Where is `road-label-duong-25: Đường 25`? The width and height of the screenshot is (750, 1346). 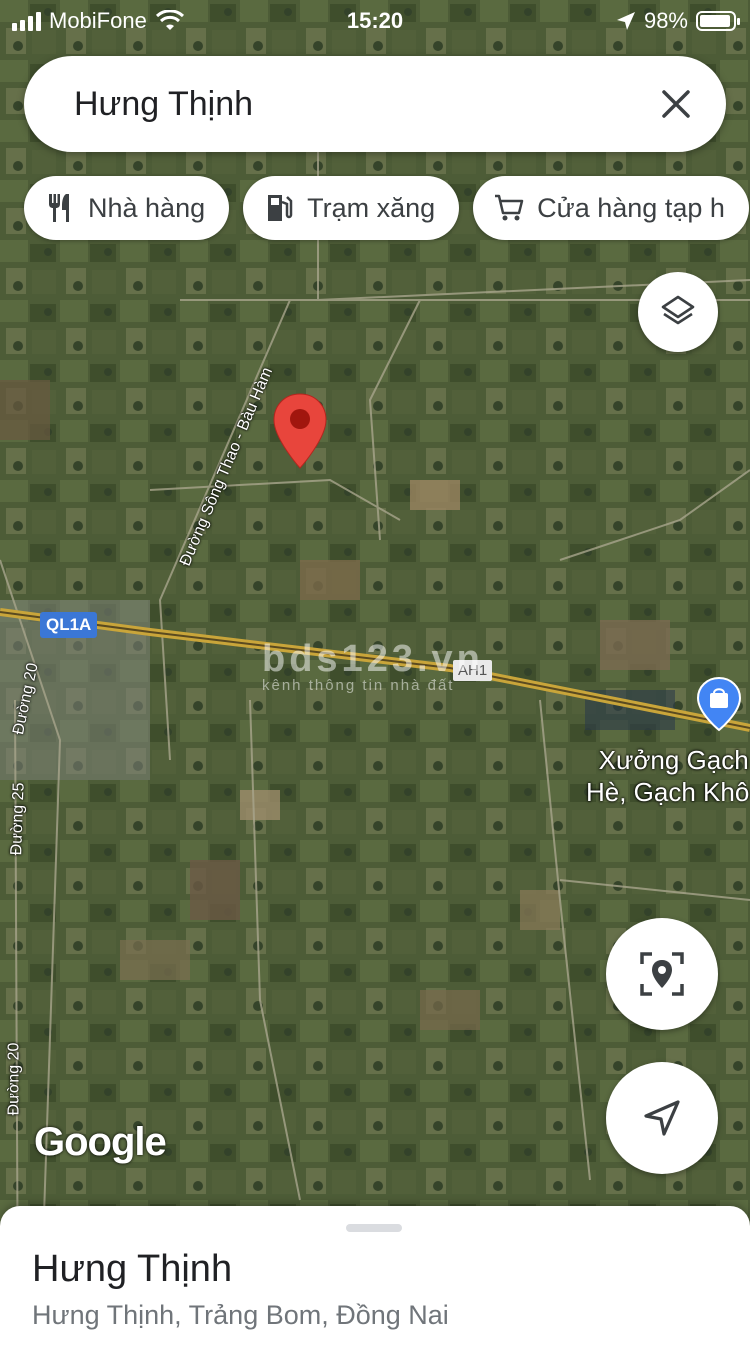 road-label-duong-25: Đường 25 is located at coordinates (18, 819).